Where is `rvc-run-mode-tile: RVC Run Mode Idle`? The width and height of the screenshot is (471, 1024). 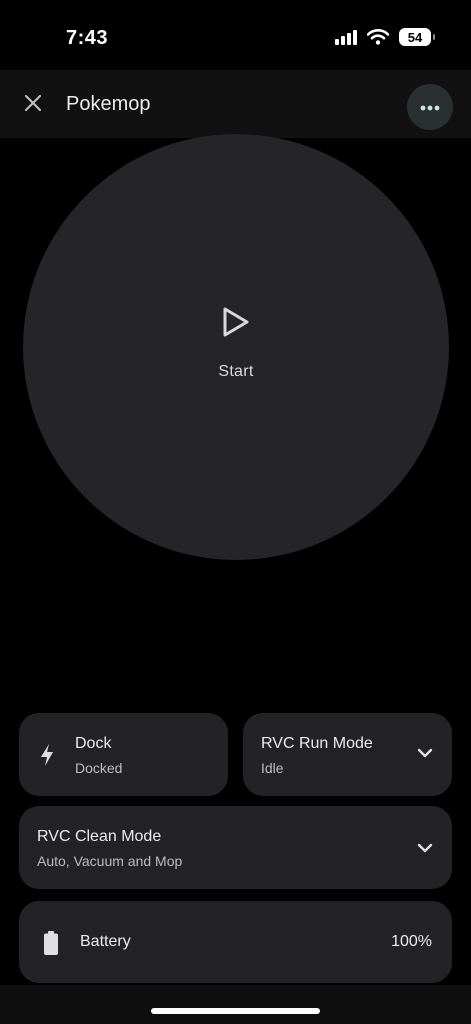 rvc-run-mode-tile: RVC Run Mode Idle is located at coordinates (347, 754).